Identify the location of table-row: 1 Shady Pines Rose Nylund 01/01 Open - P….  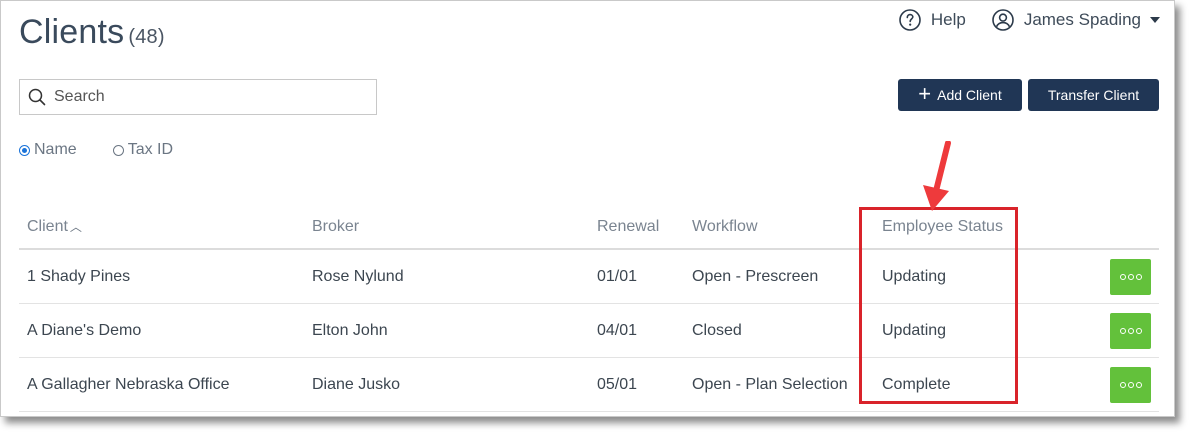
(589, 276).